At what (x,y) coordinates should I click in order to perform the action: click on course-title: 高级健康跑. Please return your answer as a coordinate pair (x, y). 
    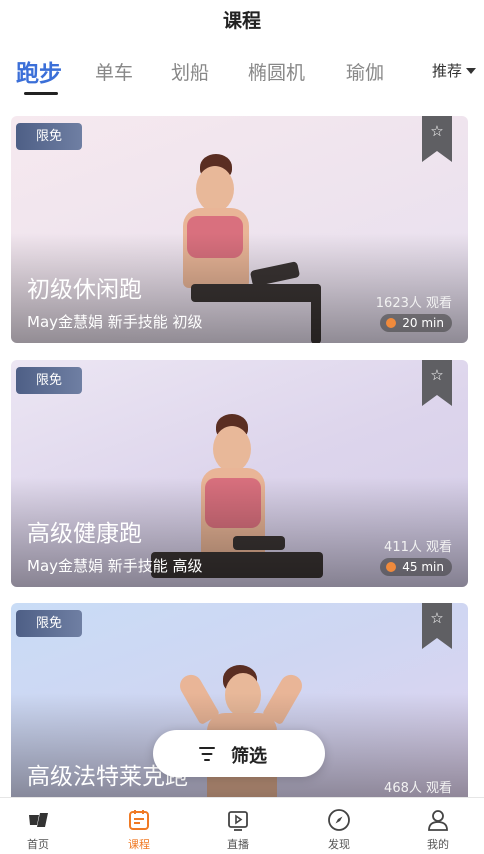
    Looking at the image, I should click on (84, 534).